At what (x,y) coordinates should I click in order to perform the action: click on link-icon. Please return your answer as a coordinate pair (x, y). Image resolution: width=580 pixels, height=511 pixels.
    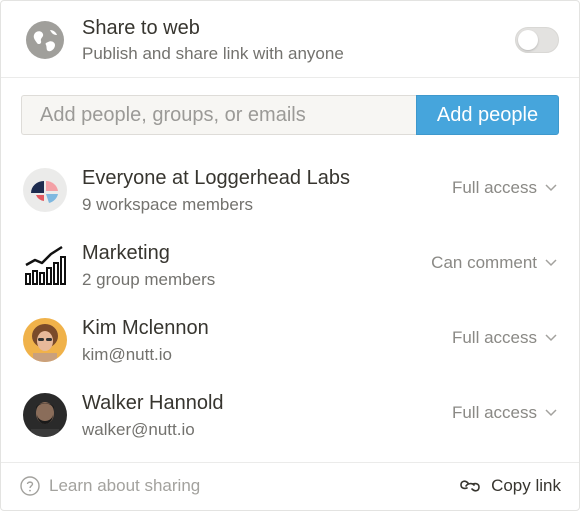
    Looking at the image, I should click on (470, 486).